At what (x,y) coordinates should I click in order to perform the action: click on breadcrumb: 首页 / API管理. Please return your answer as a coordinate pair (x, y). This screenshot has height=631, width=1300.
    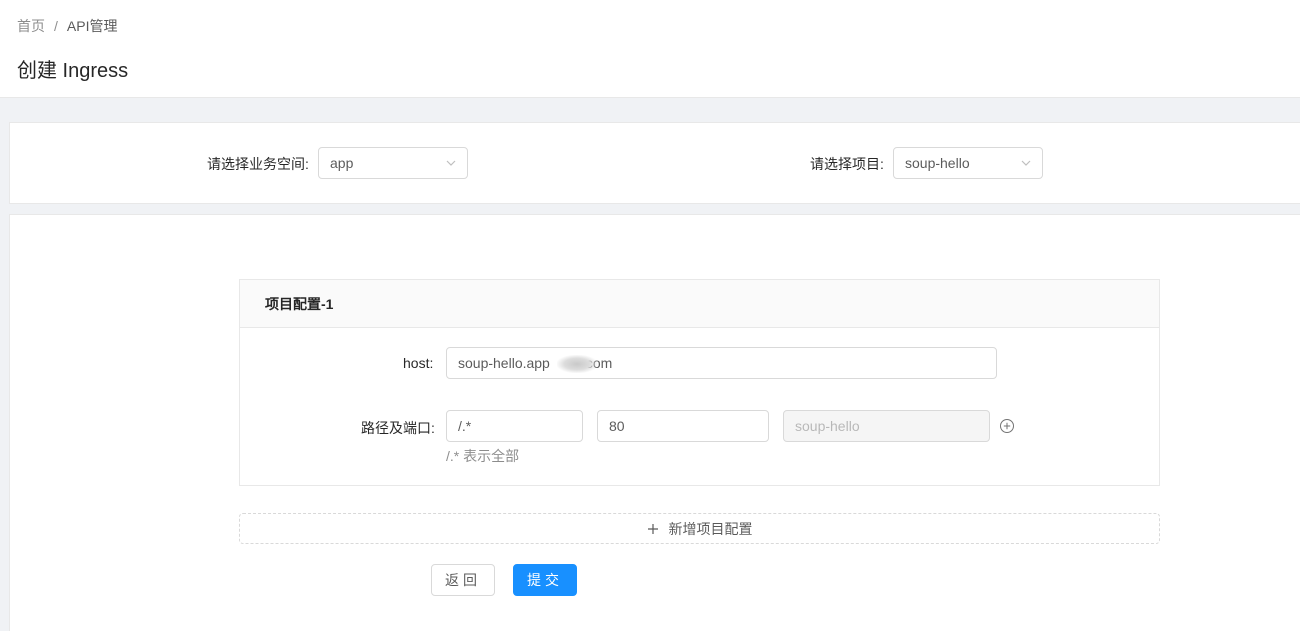
    Looking at the image, I should click on (67, 26).